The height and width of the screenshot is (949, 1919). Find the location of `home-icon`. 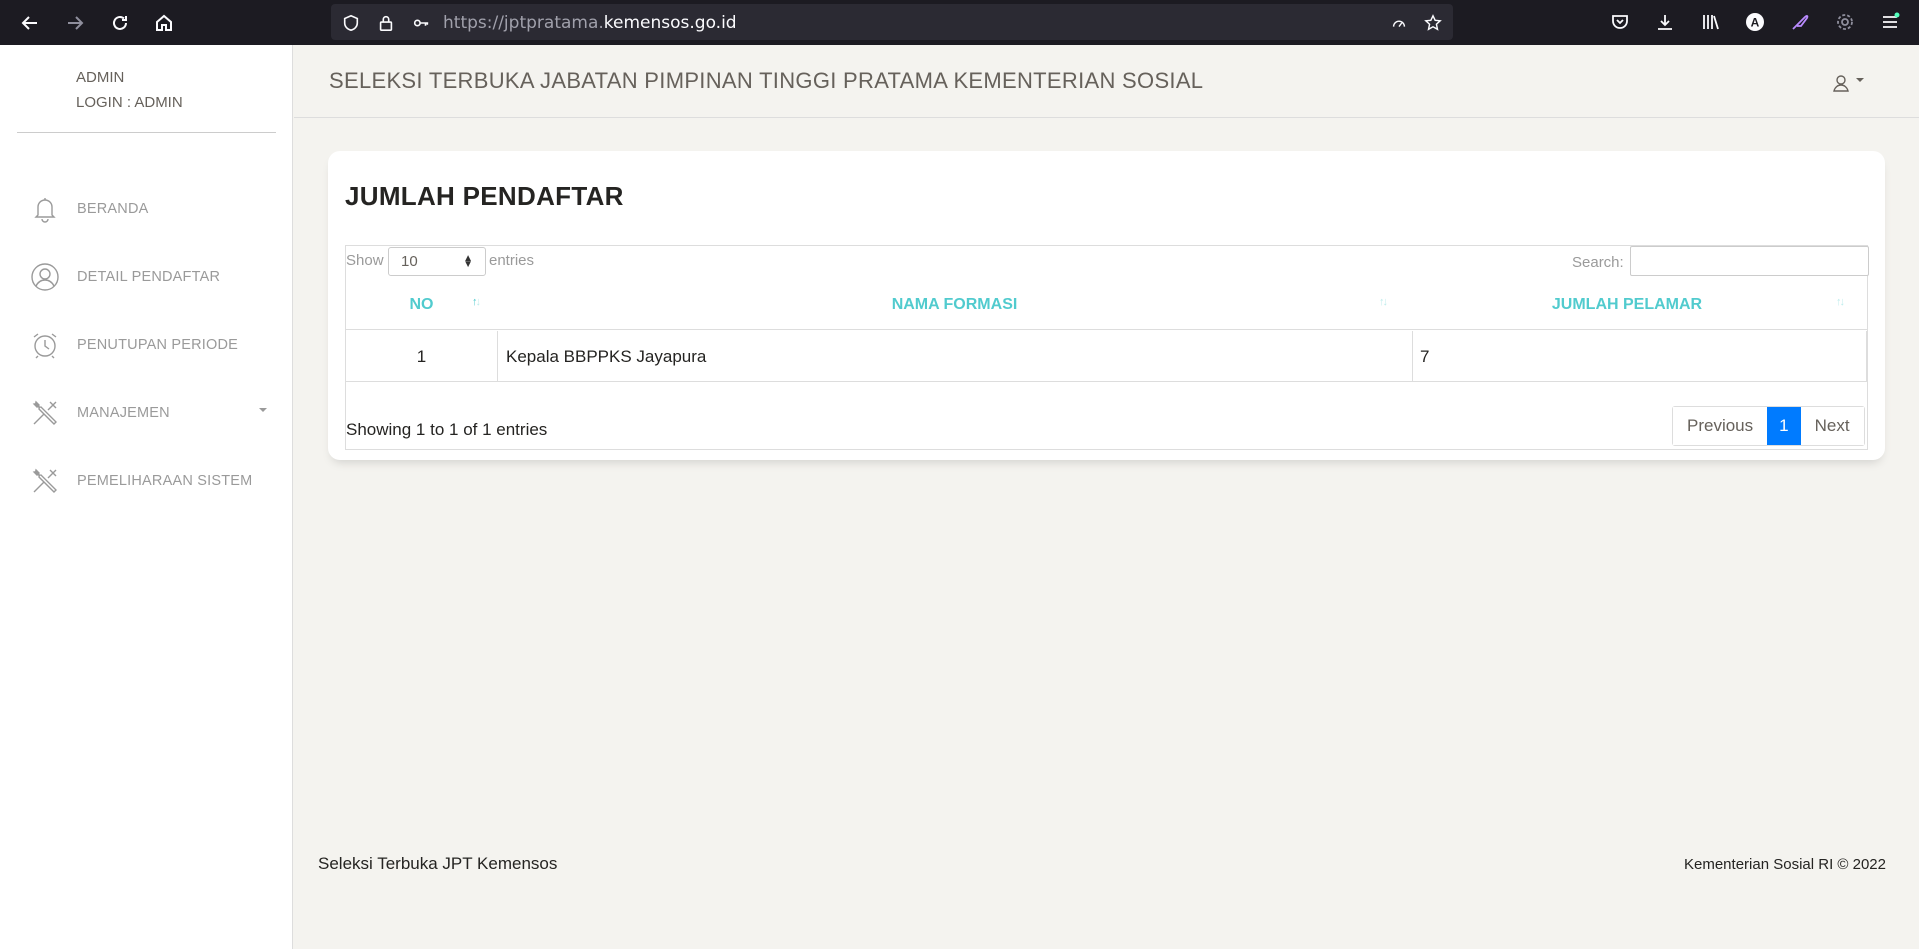

home-icon is located at coordinates (164, 23).